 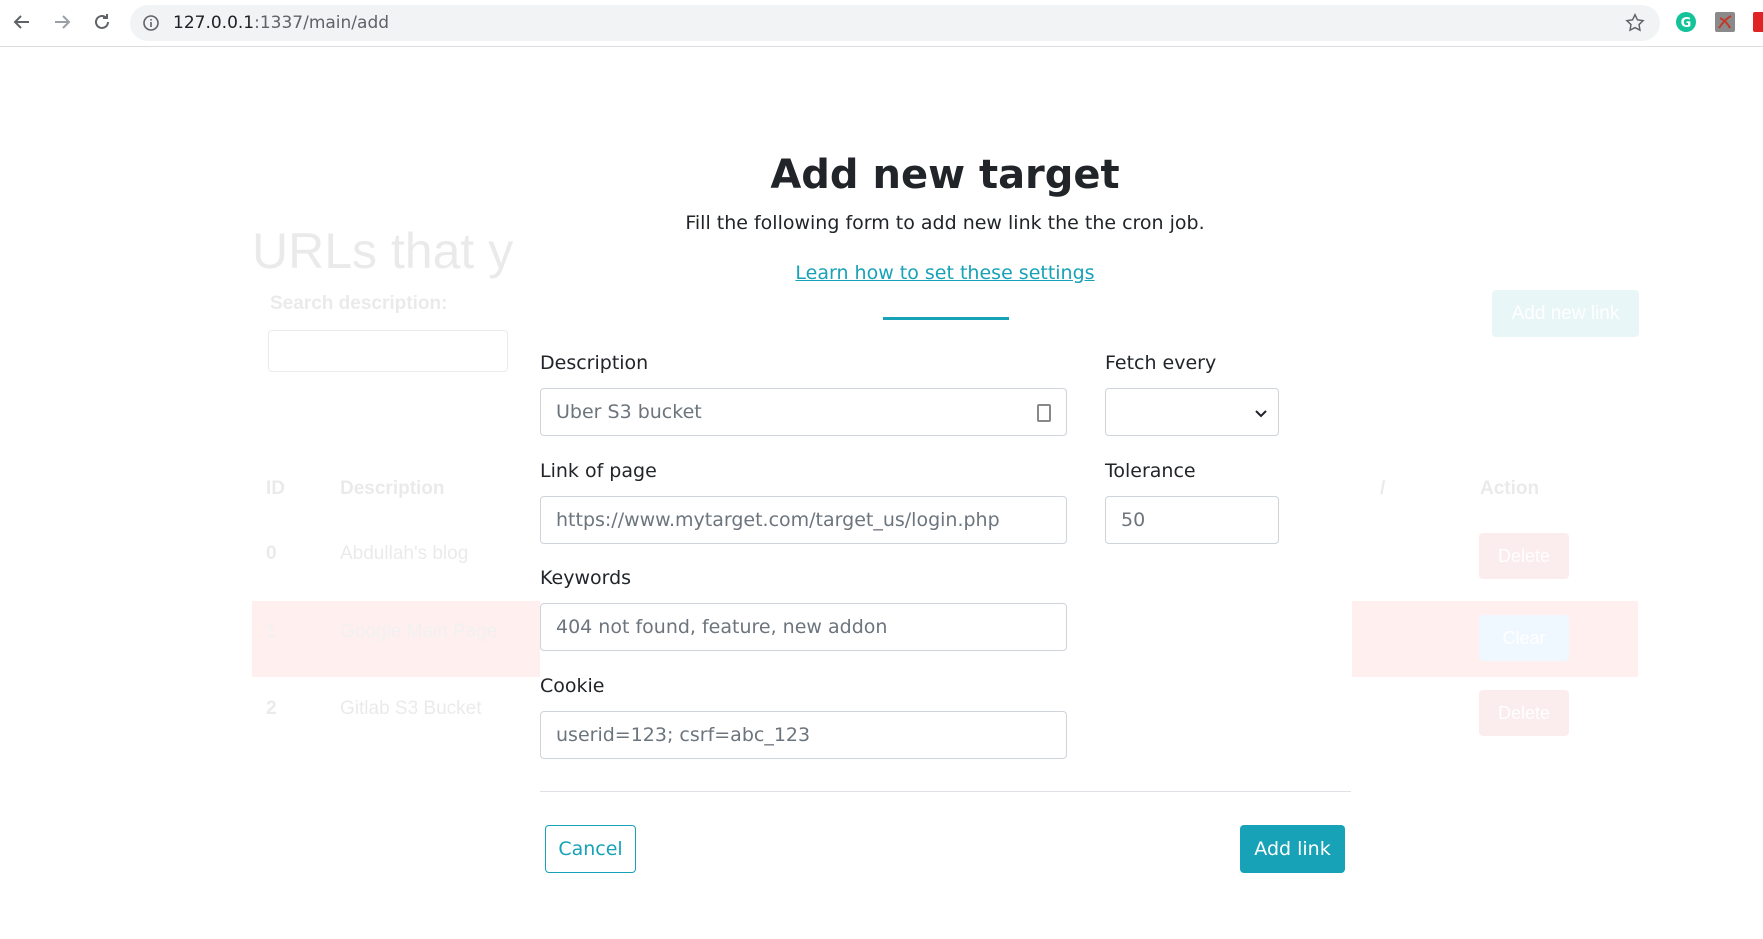 I want to click on background-title: URLs that y, so click(x=383, y=251).